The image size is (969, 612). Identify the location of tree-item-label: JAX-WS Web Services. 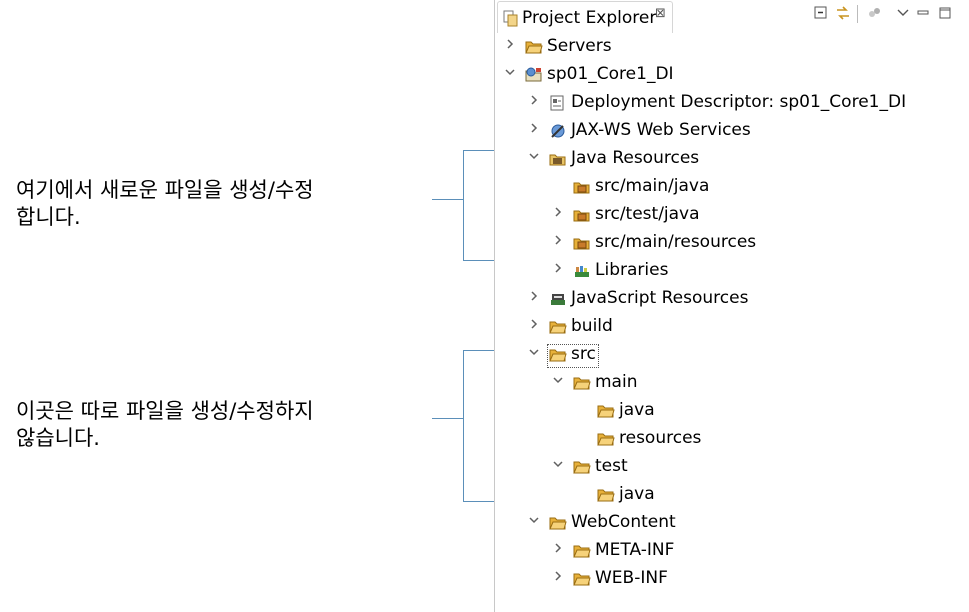
(661, 130).